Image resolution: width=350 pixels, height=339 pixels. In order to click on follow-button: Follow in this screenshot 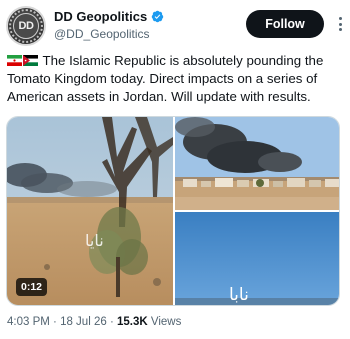, I will do `click(285, 24)`.